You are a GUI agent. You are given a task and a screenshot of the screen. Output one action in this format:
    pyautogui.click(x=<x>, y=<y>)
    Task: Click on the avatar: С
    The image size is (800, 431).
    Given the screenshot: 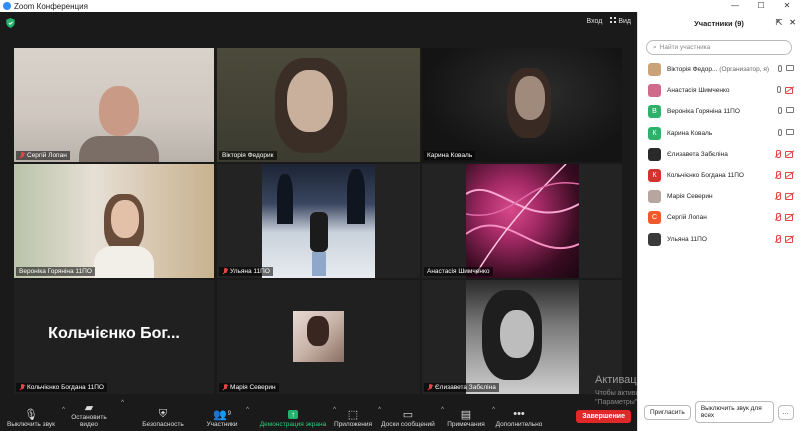 What is the action you would take?
    pyautogui.click(x=654, y=218)
    